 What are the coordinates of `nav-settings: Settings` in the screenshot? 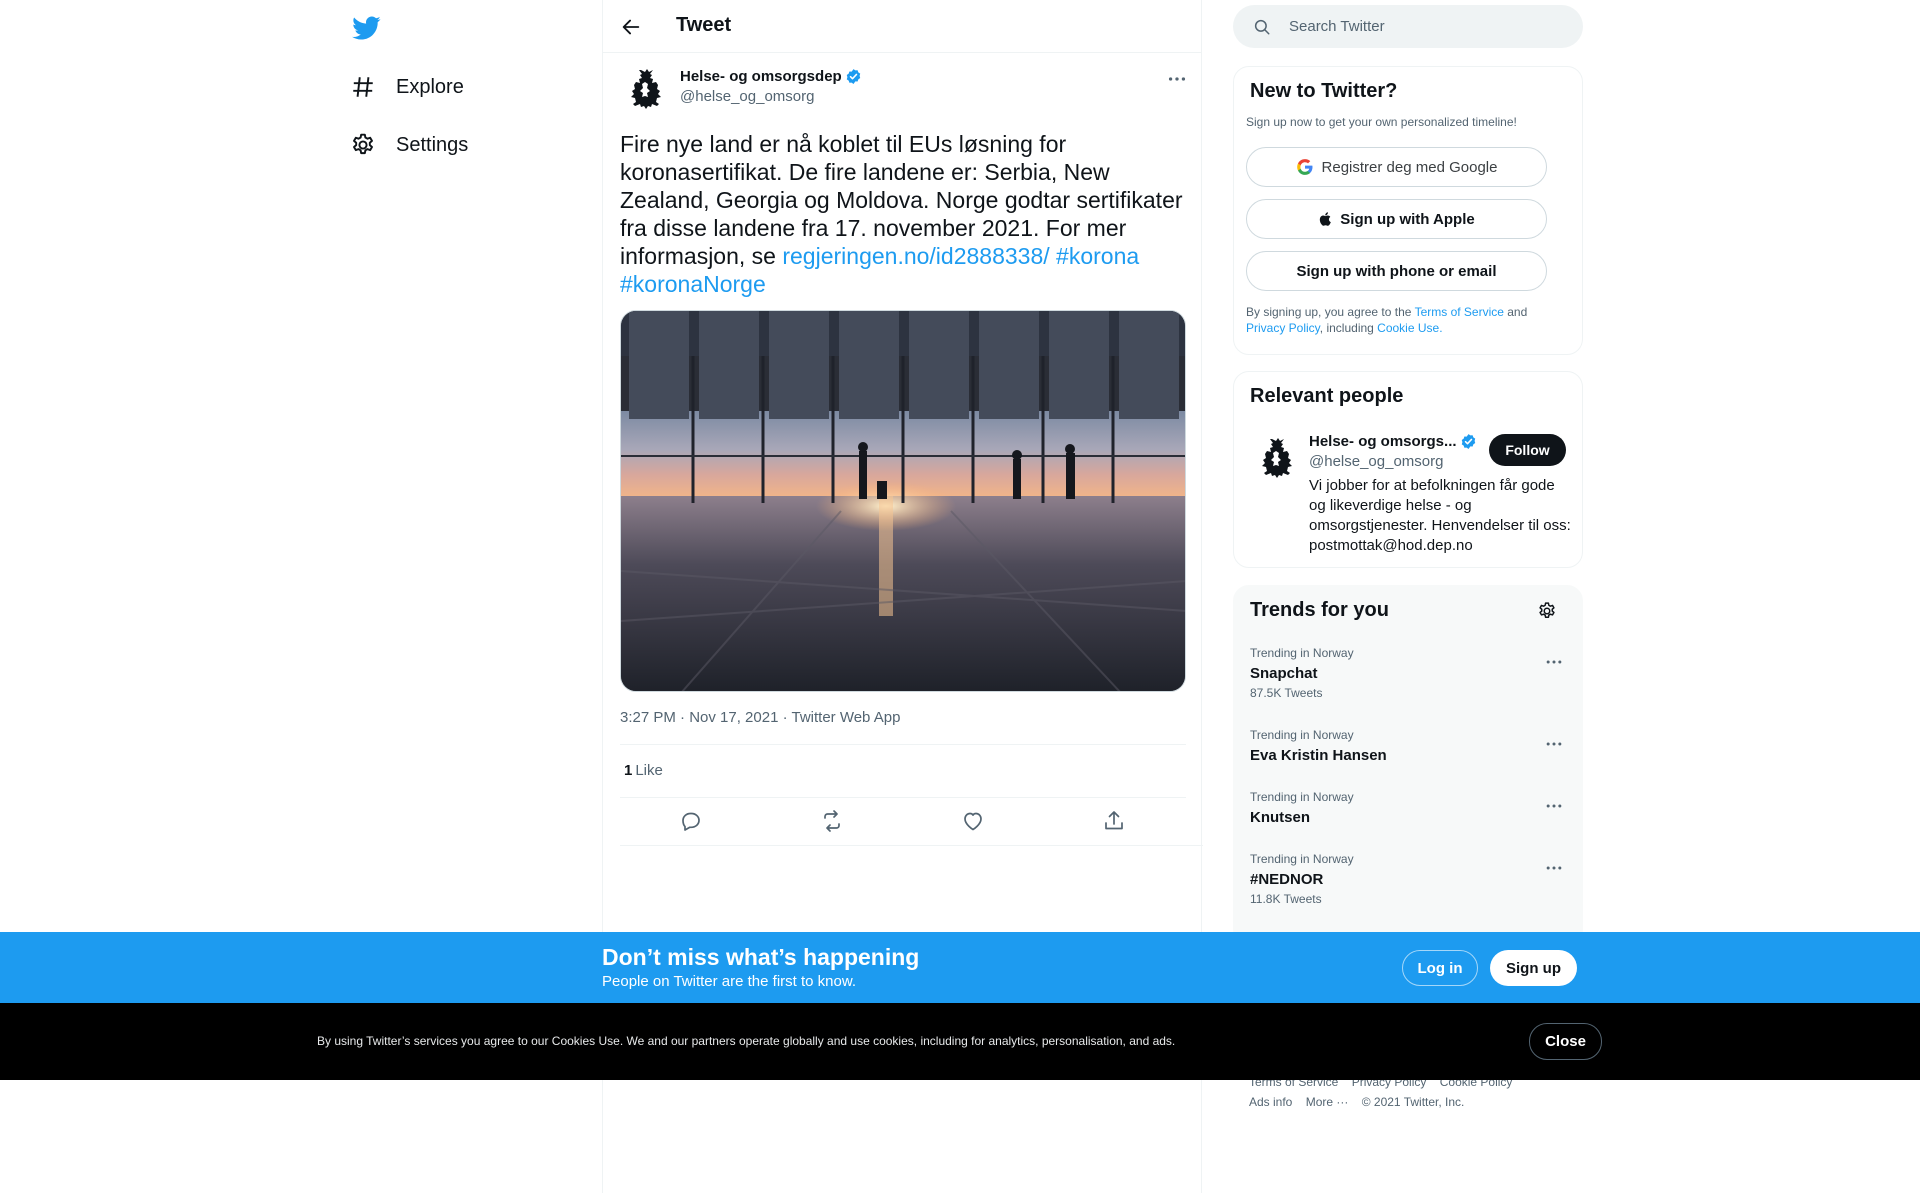 It's located at (409, 145).